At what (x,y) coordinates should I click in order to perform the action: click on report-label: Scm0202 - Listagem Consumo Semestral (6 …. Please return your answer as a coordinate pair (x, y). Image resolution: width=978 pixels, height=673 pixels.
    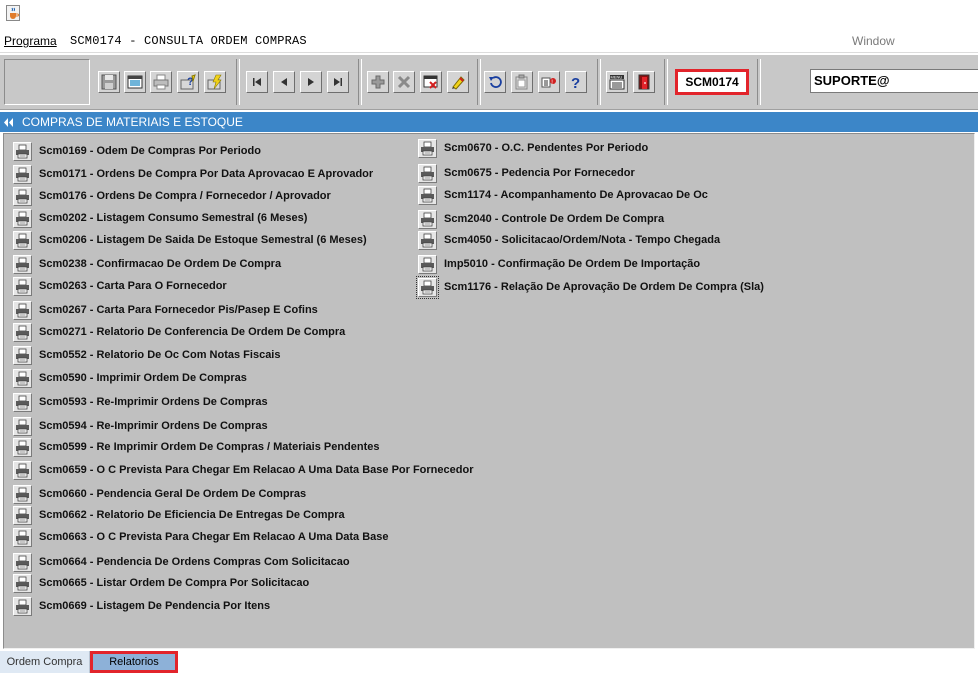
    Looking at the image, I should click on (173, 218).